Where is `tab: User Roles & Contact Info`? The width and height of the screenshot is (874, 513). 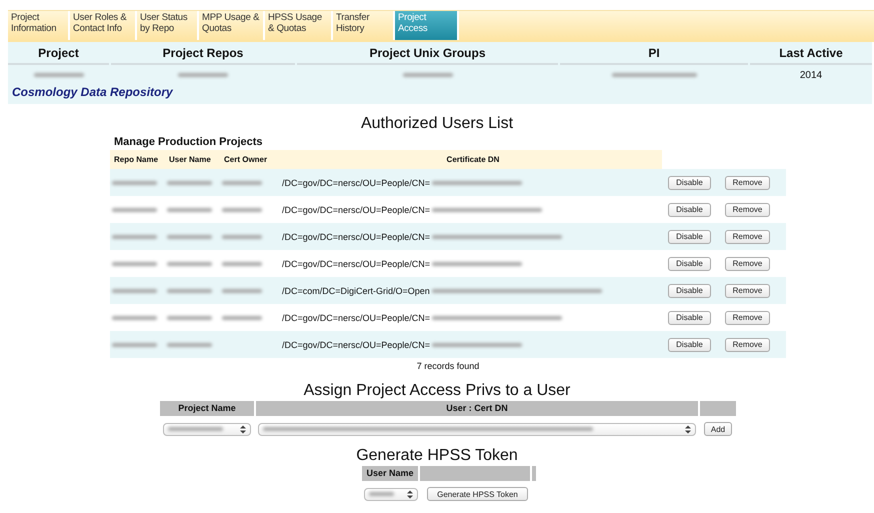
tab: User Roles & Contact Info is located at coordinates (103, 25).